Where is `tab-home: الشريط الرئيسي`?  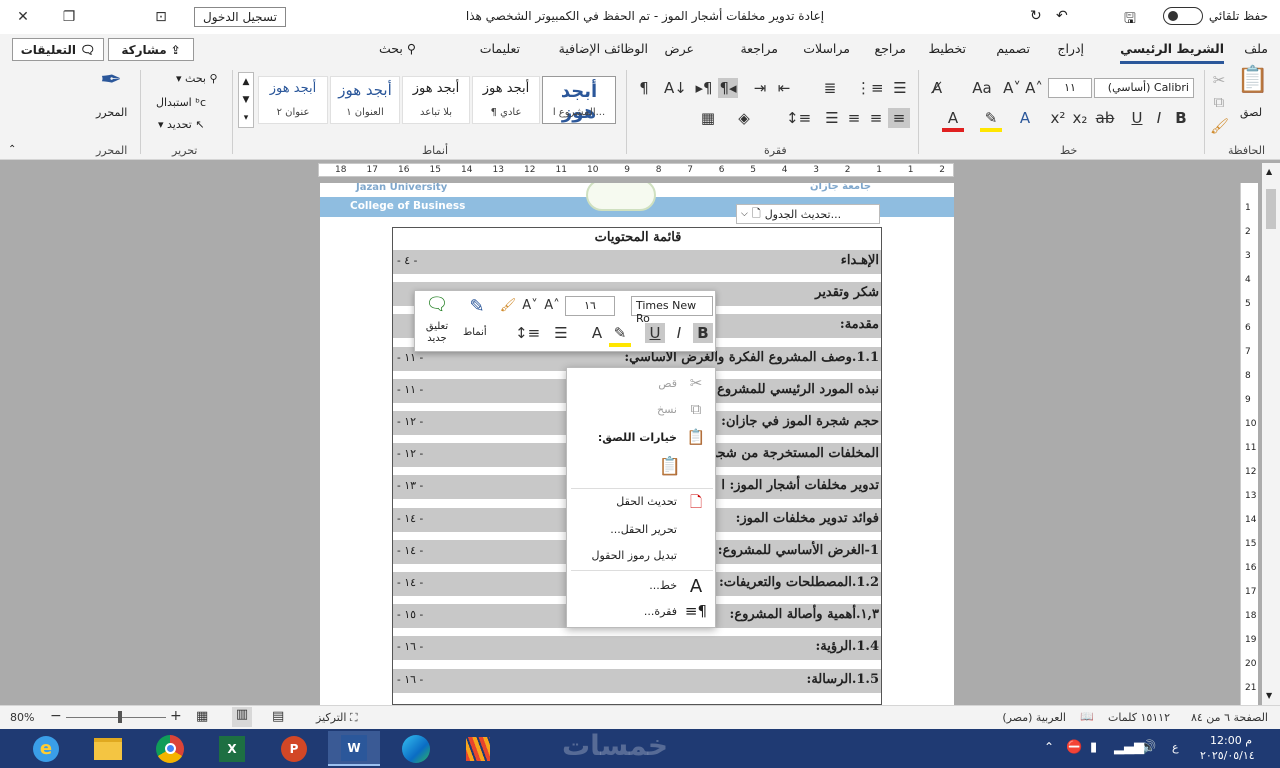
tab-home: الشريط الرئيسي is located at coordinates (1172, 52).